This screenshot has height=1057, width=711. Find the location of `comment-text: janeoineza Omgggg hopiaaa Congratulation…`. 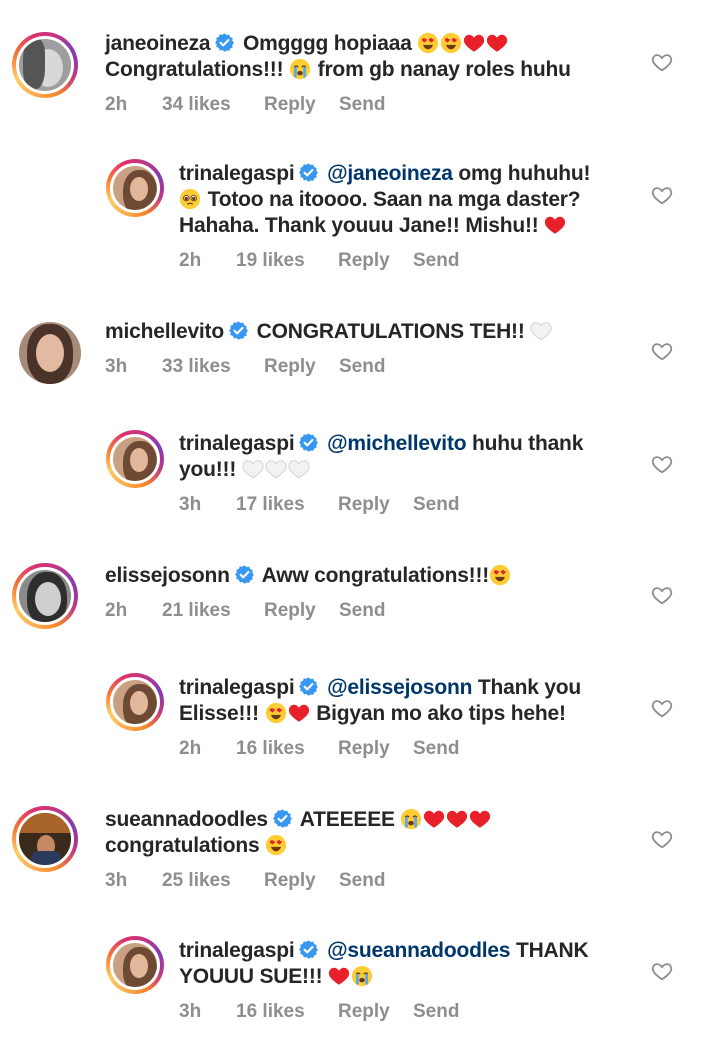

comment-text: janeoineza Omgggg hopiaaa Congratulation… is located at coordinates (375, 57).